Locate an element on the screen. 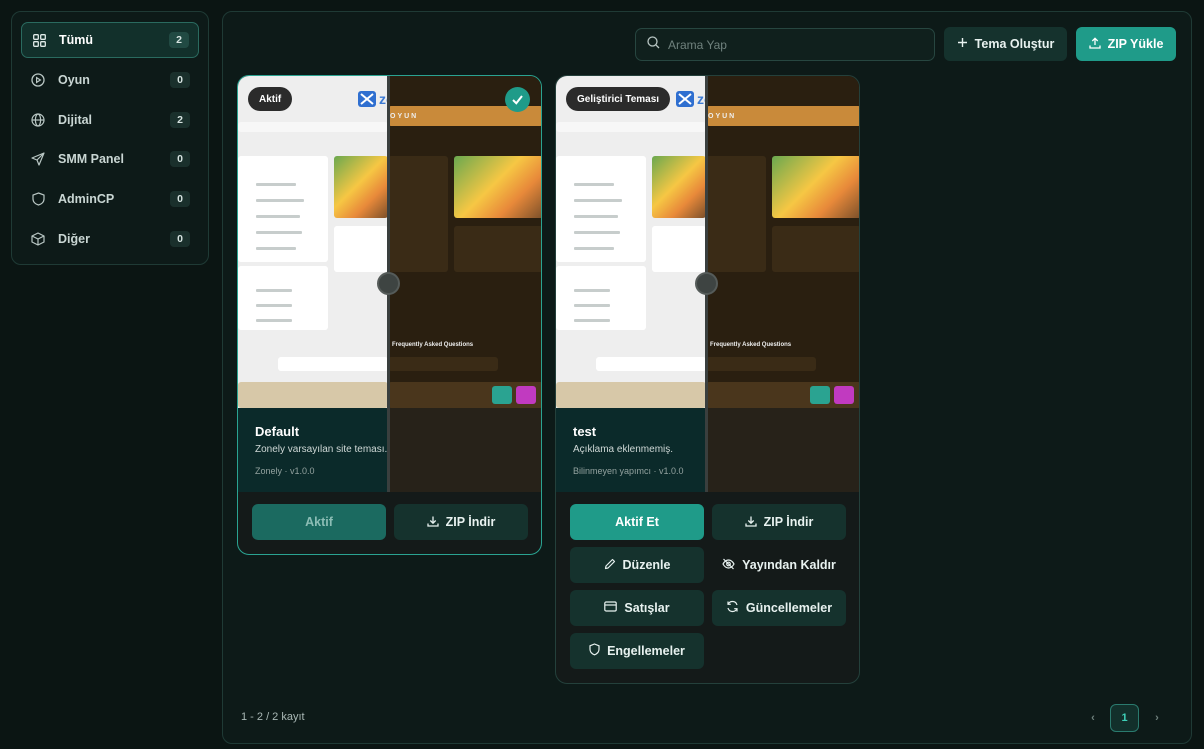 The image size is (1204, 749). sales-label: Satışlar is located at coordinates (647, 608).